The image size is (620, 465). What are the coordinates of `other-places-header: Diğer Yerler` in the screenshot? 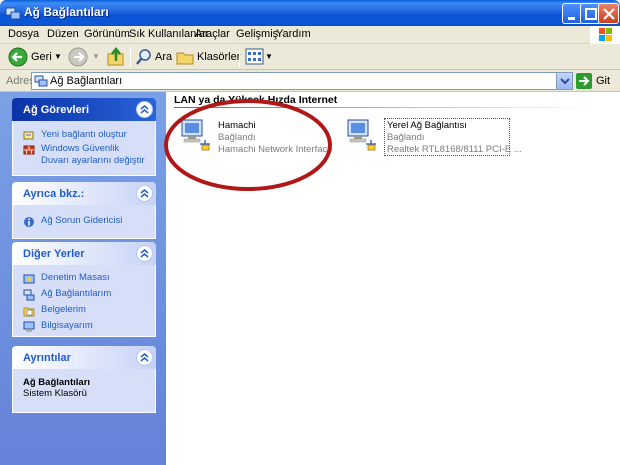 It's located at (84, 253).